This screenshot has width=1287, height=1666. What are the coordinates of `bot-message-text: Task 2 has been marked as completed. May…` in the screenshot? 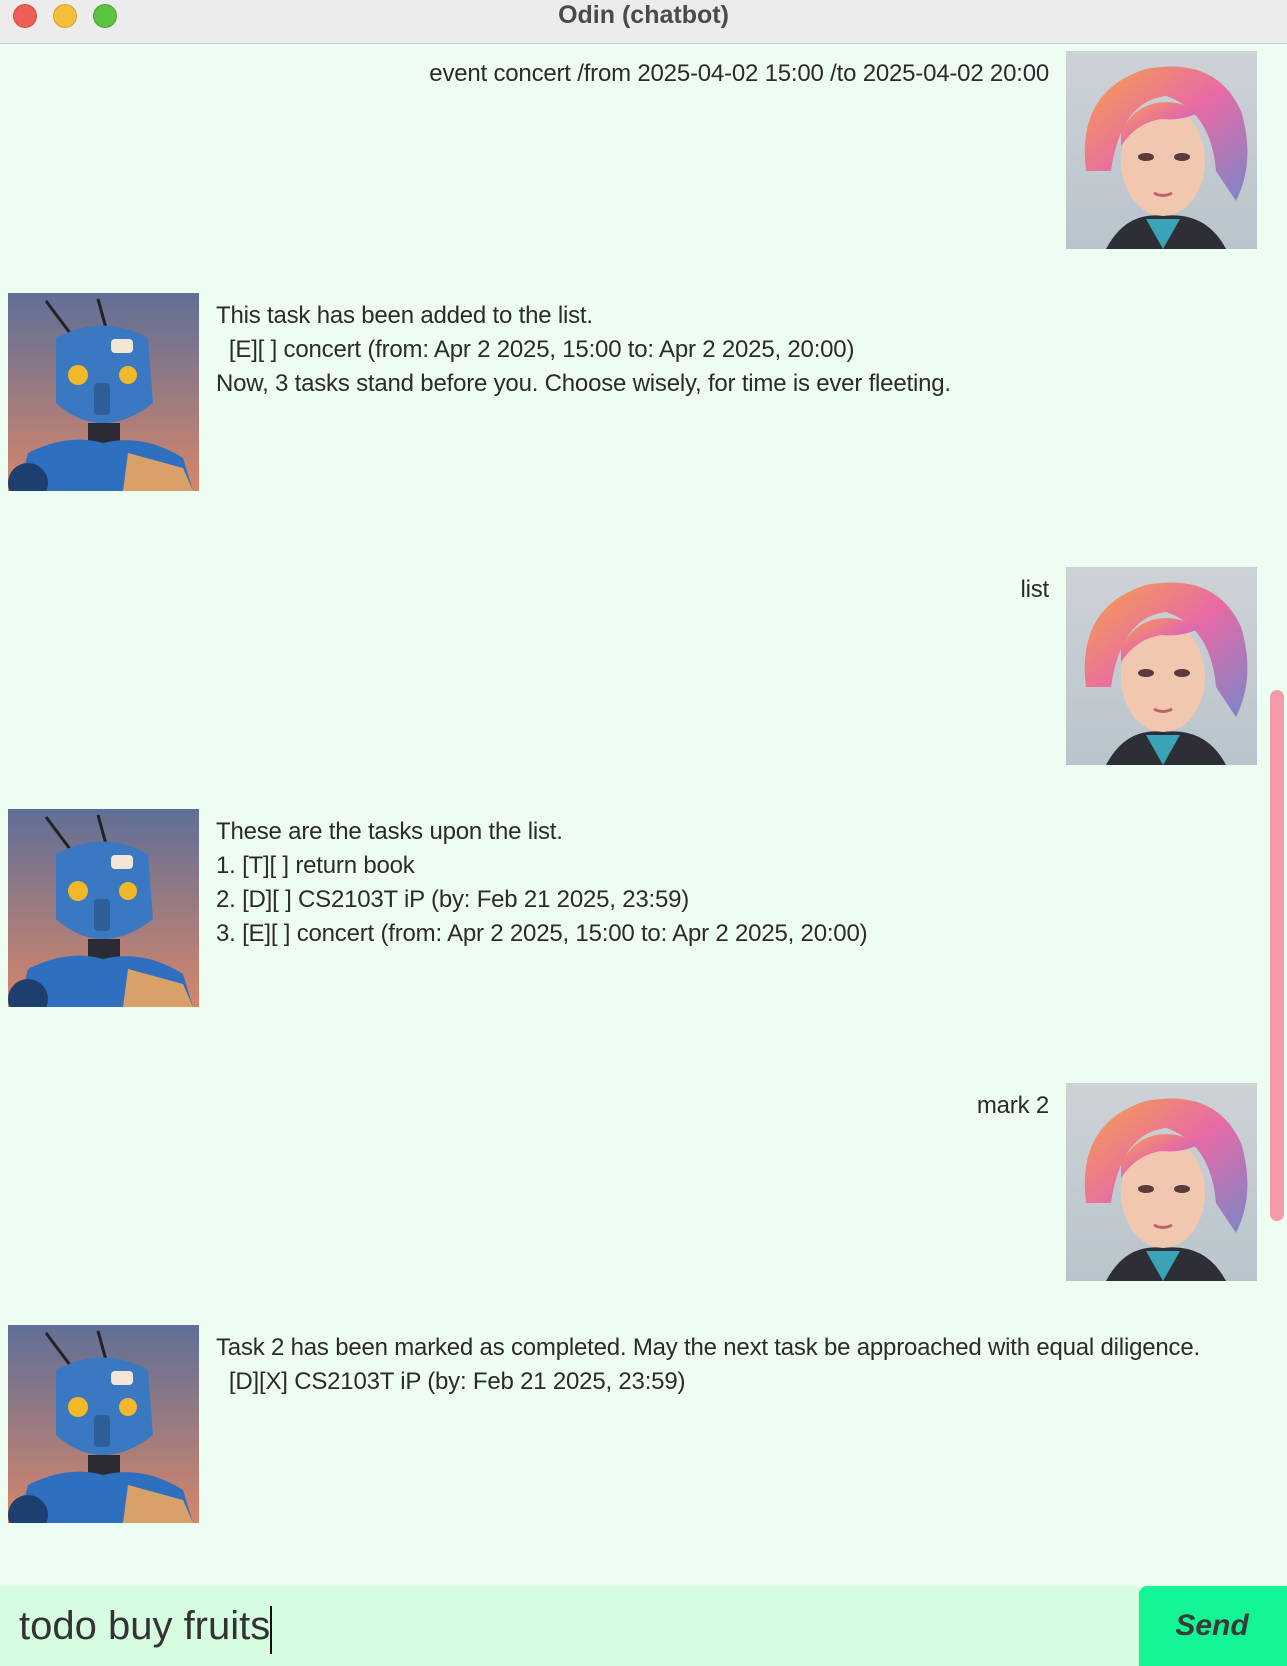 It's located at (708, 1364).